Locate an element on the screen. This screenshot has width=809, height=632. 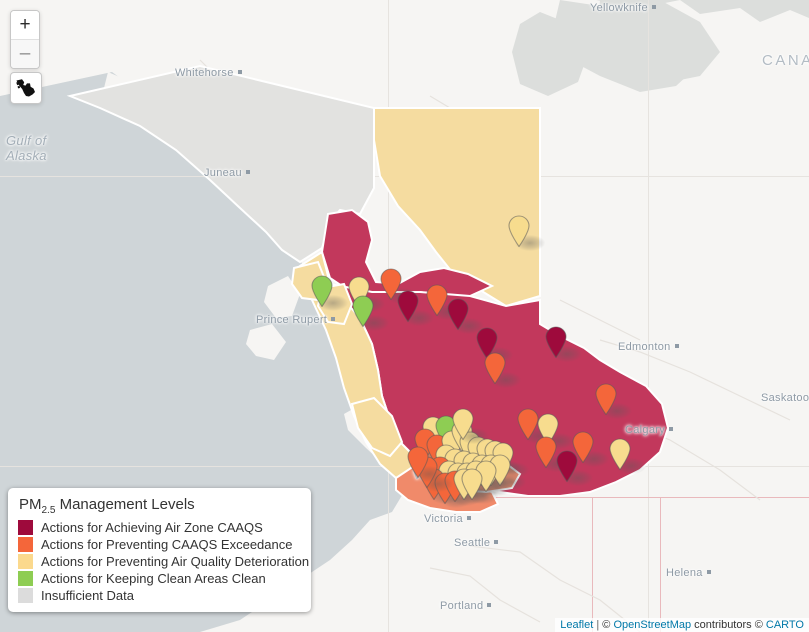
legend-item-label: Insufficient Data is located at coordinates (87, 595).